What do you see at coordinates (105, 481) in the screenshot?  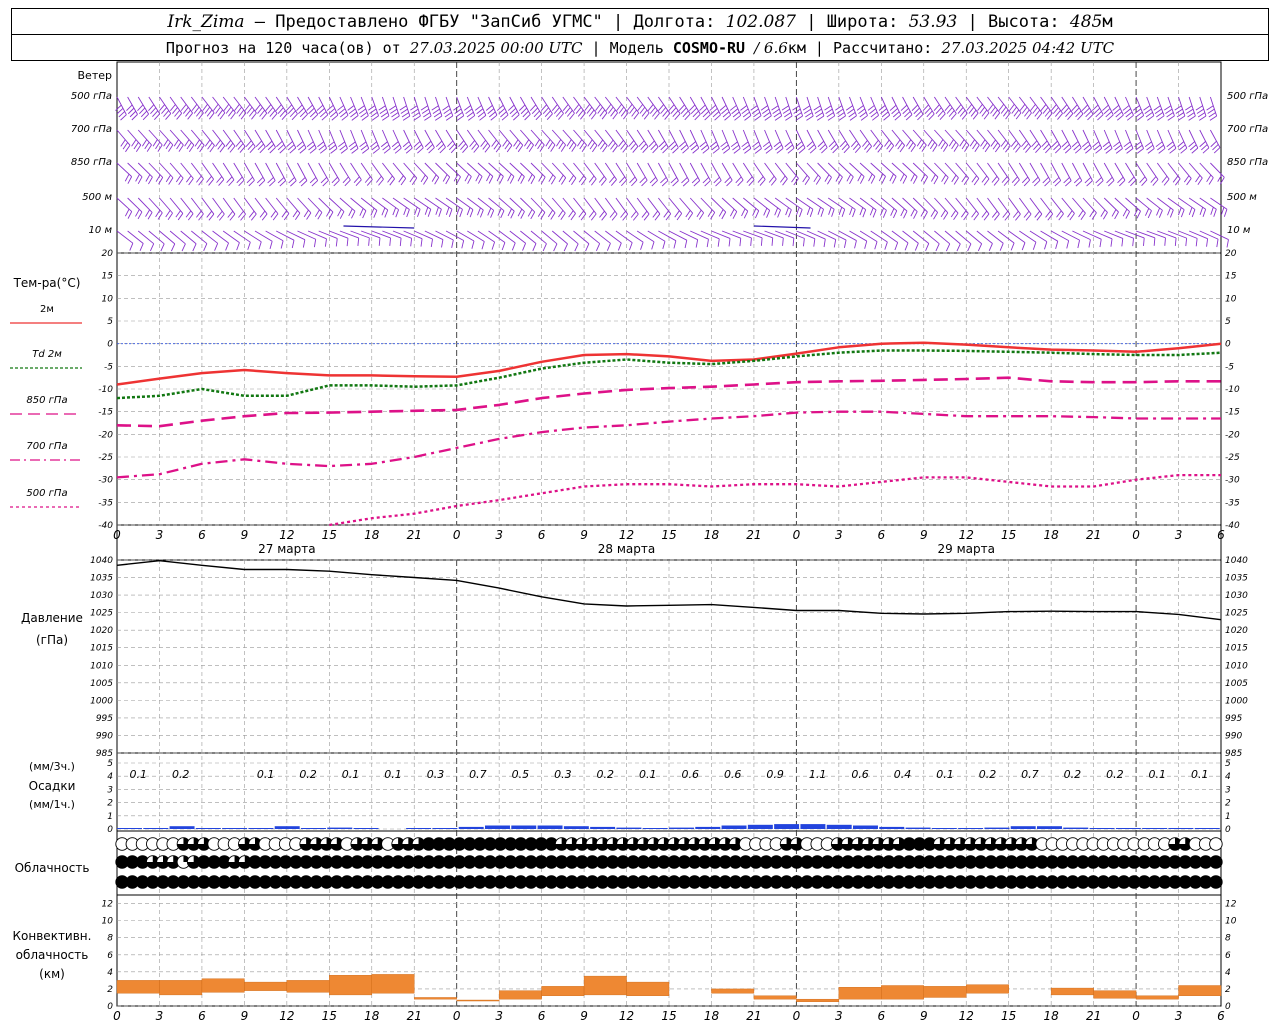 I see `temp-tick-left: -30` at bounding box center [105, 481].